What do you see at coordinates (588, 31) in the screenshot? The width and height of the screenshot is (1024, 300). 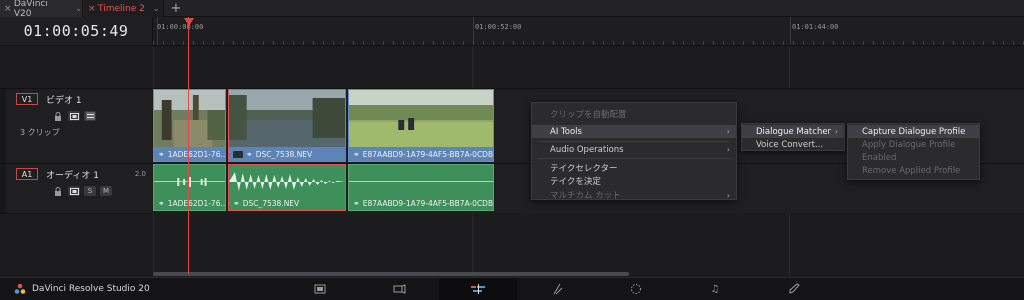 I see `timeline-ruler: 01:00:00:00 01:00:52:00 01:01:44:00` at bounding box center [588, 31].